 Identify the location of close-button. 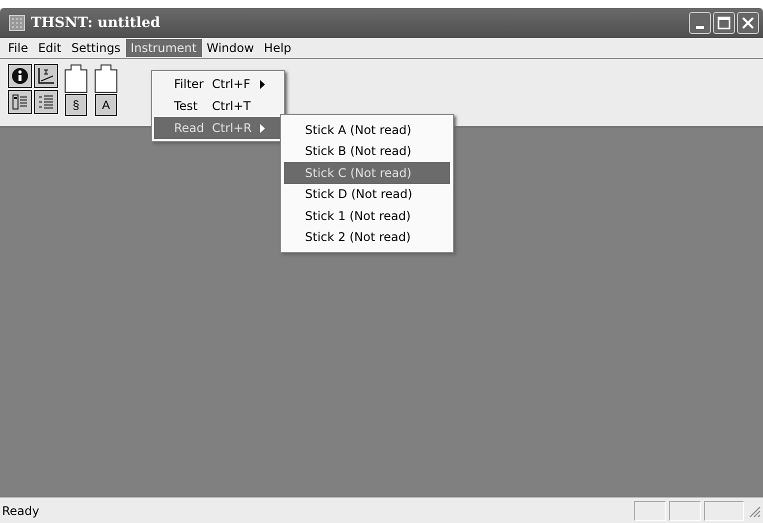
(748, 23).